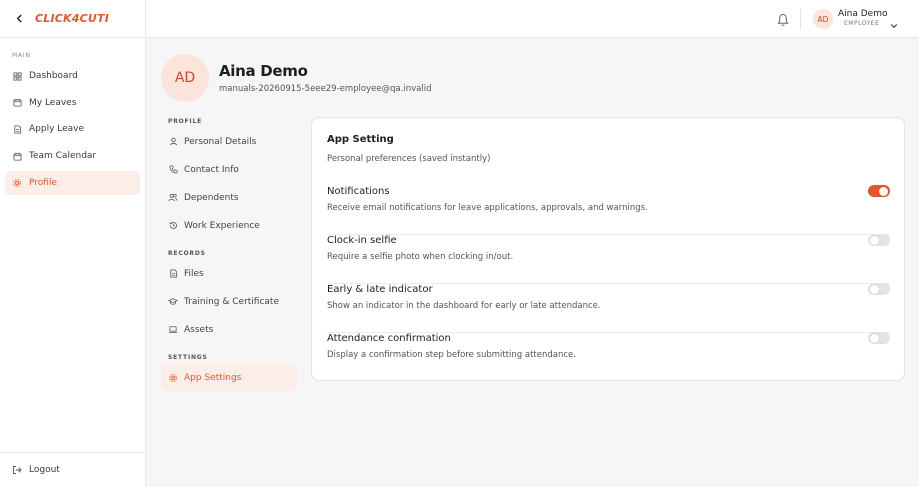 Image resolution: width=919 pixels, height=487 pixels. I want to click on subnav-item-label: Files, so click(194, 273).